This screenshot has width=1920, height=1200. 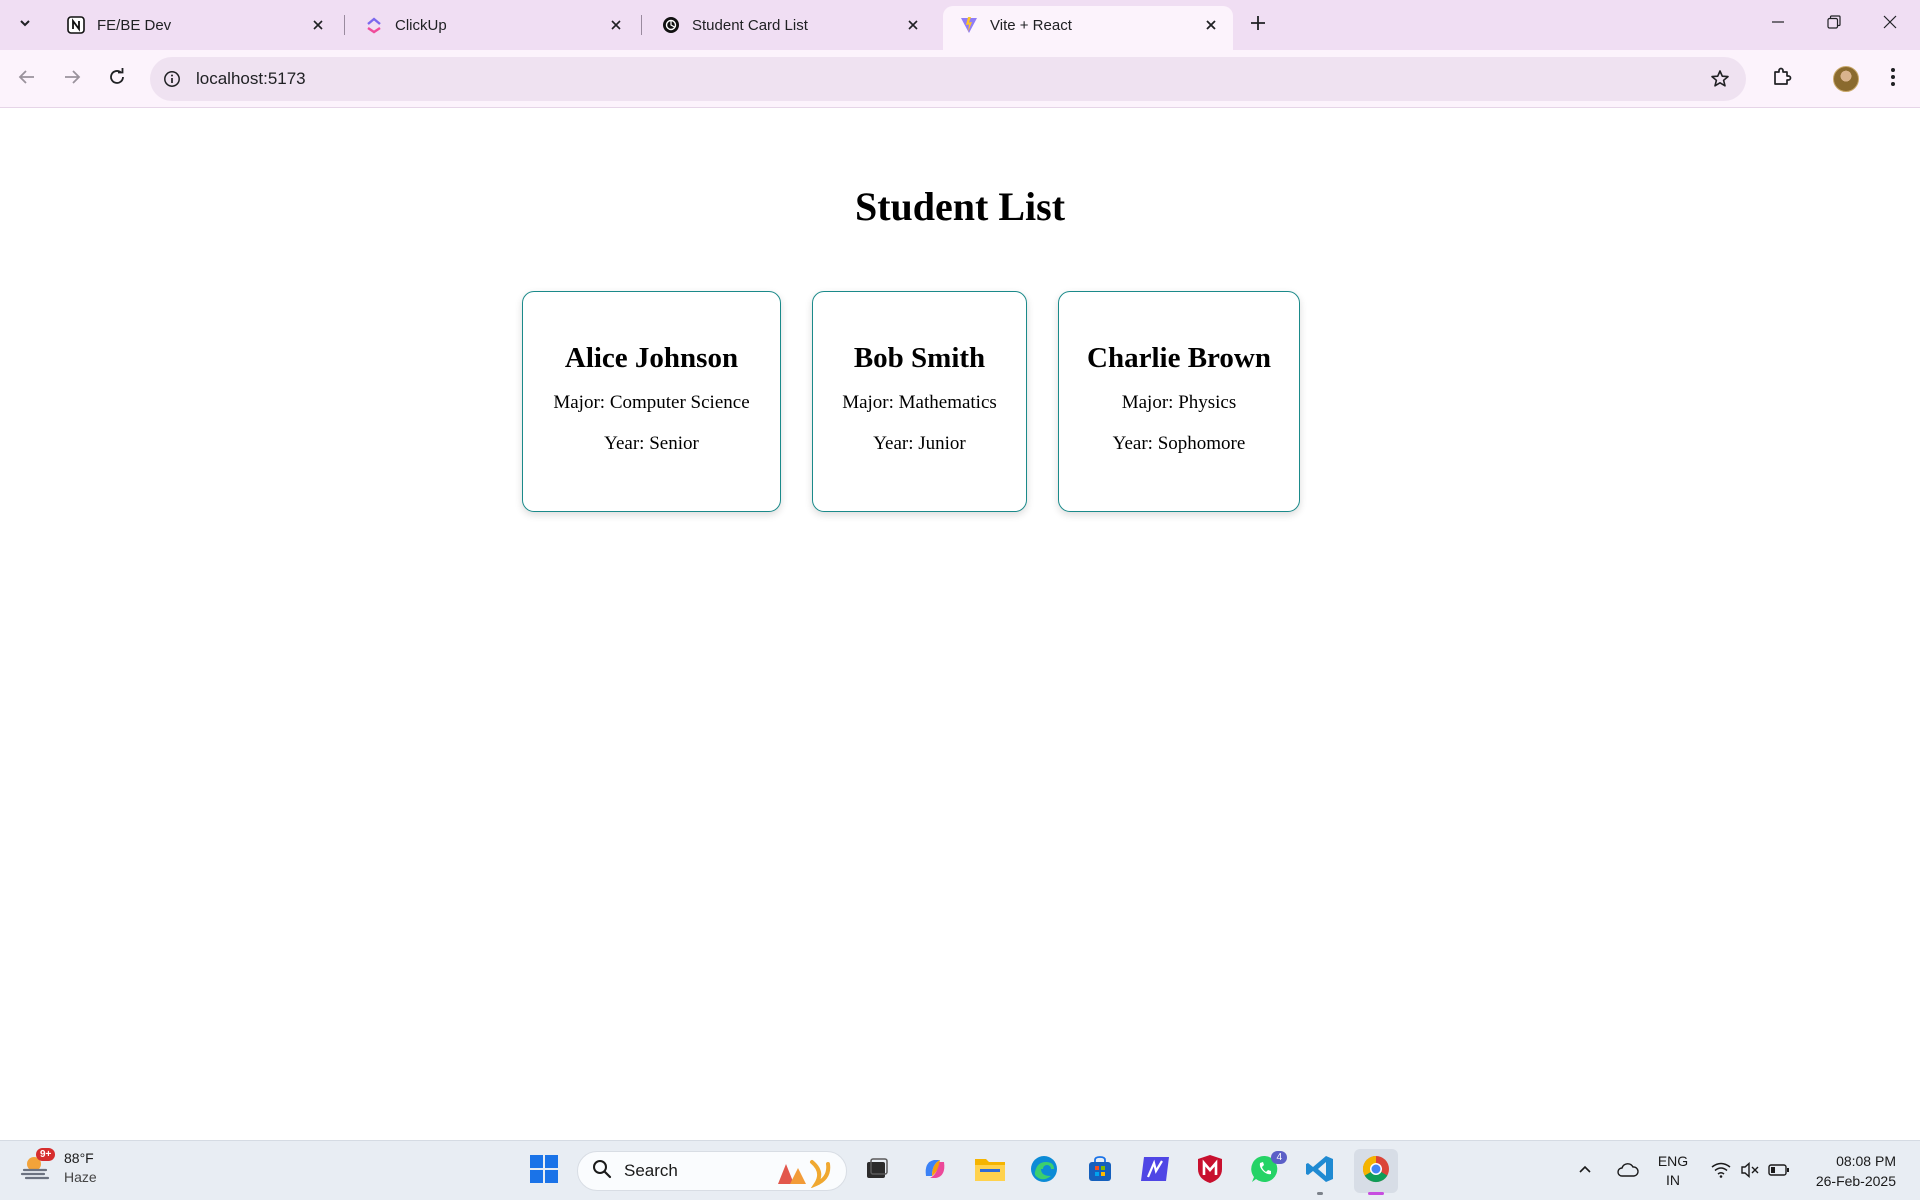 I want to click on back-button, so click(x=27, y=79).